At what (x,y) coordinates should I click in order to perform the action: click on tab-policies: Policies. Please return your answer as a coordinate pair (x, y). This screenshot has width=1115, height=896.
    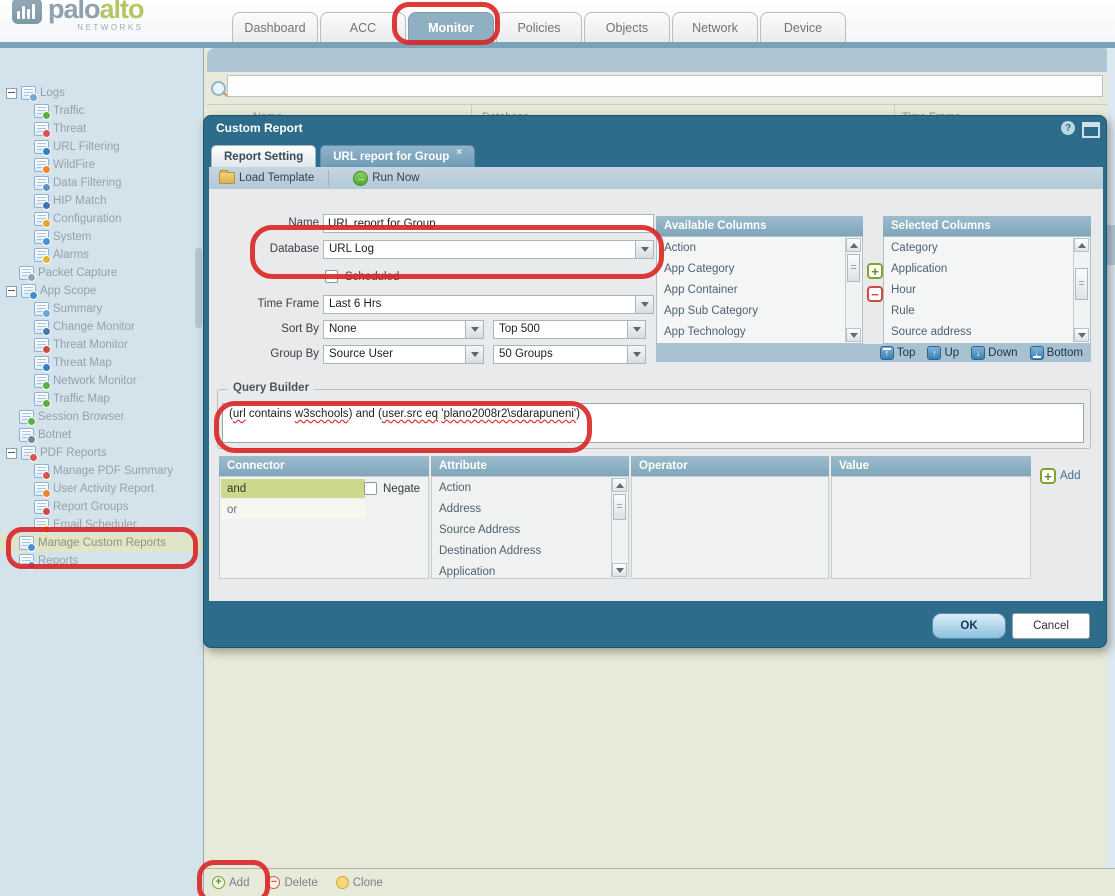
    Looking at the image, I should click on (539, 27).